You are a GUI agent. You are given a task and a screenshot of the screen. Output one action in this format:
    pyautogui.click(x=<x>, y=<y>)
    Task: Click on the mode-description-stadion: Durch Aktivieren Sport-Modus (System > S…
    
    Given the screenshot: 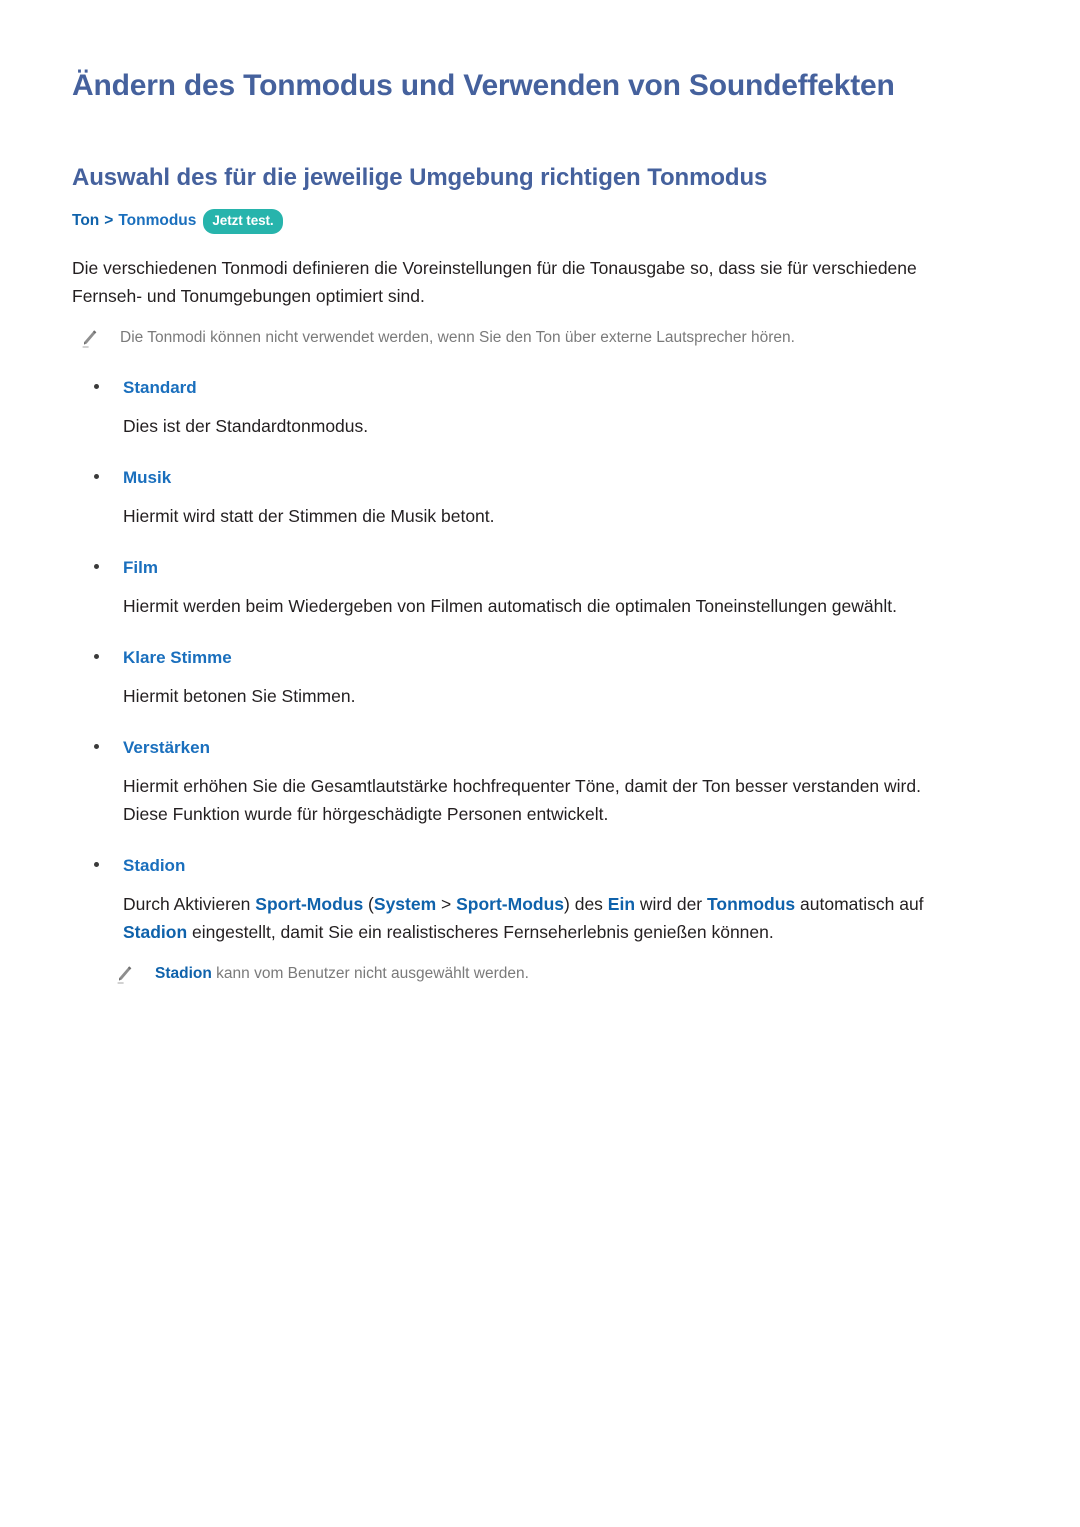 What is the action you would take?
    pyautogui.click(x=511, y=912)
    